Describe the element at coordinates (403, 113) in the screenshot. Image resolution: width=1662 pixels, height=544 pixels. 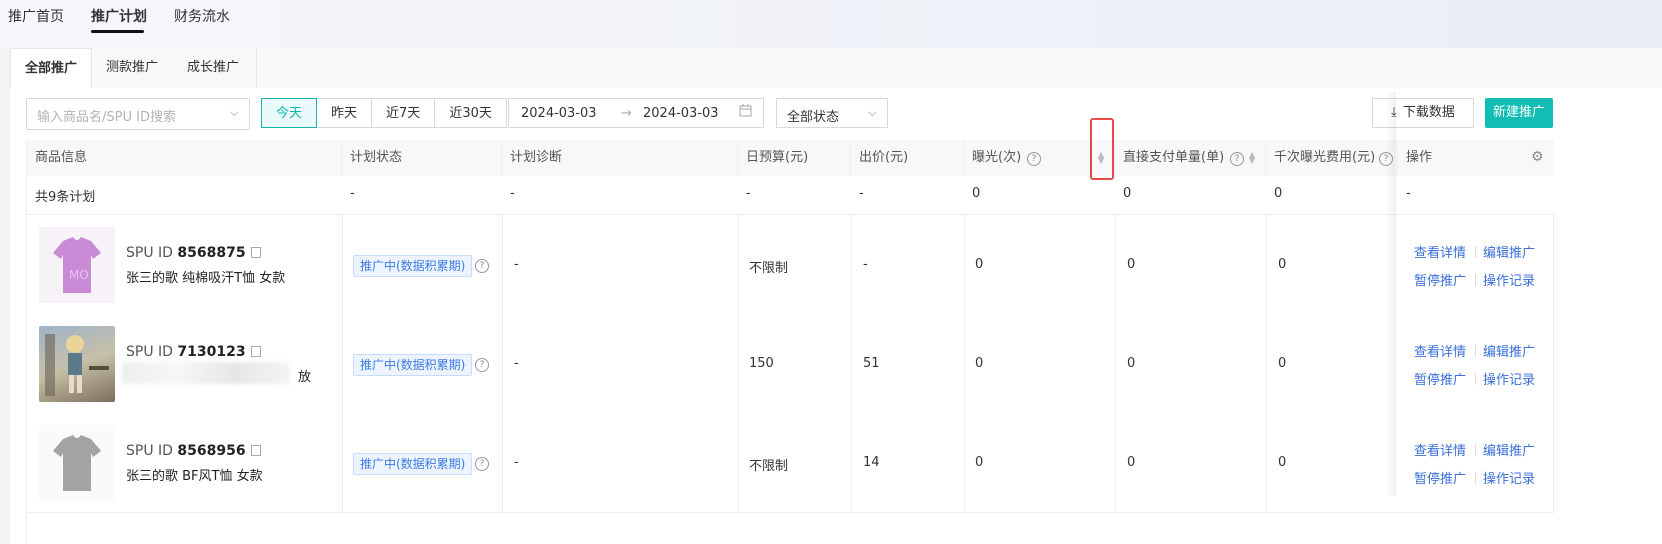
I see `date-7days-button: 近7天` at that location.